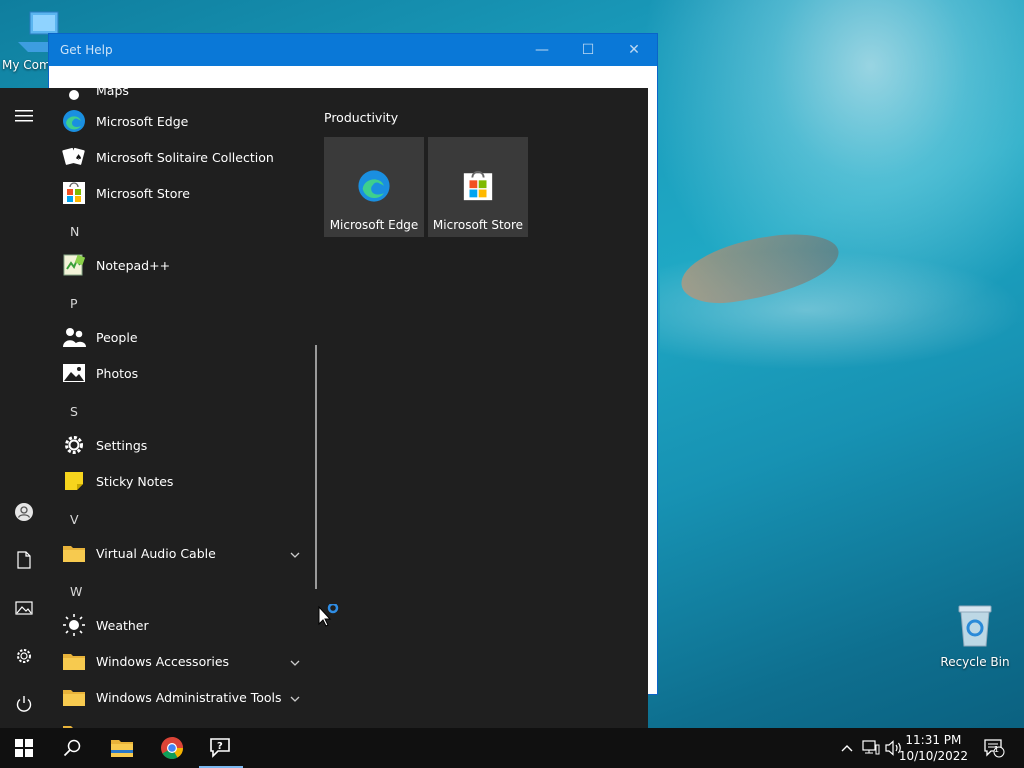 The image size is (1024, 768). I want to click on documents-icon, so click(24, 560).